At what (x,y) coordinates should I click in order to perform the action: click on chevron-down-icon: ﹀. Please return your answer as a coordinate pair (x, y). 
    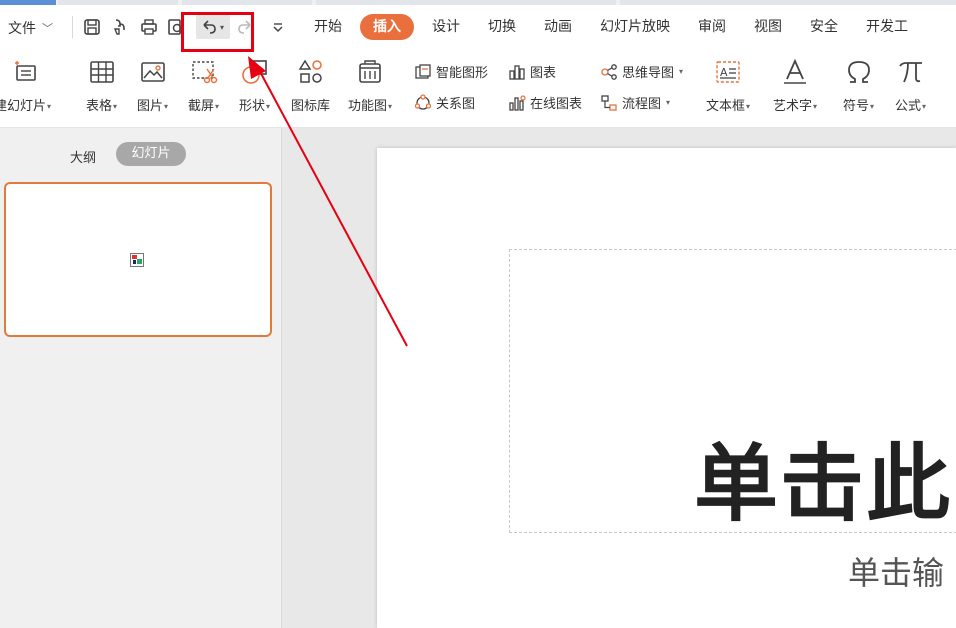
    Looking at the image, I should click on (47, 28).